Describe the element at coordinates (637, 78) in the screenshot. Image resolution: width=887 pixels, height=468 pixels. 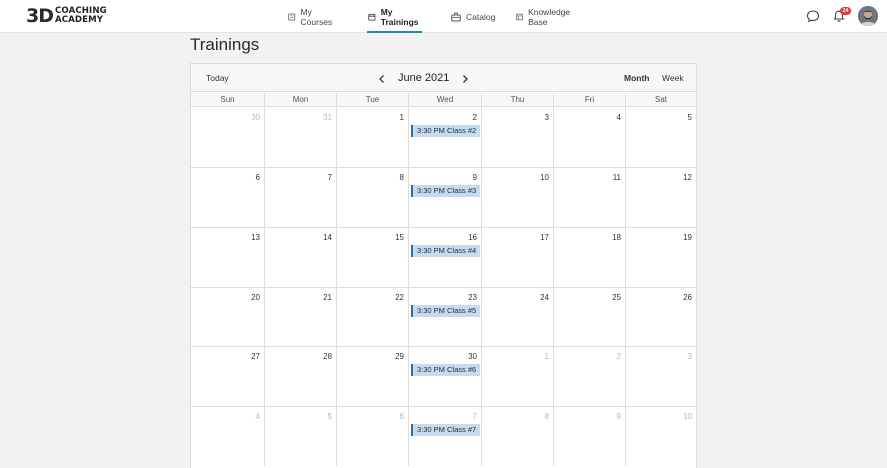
I see `month-view-button: Month` at that location.